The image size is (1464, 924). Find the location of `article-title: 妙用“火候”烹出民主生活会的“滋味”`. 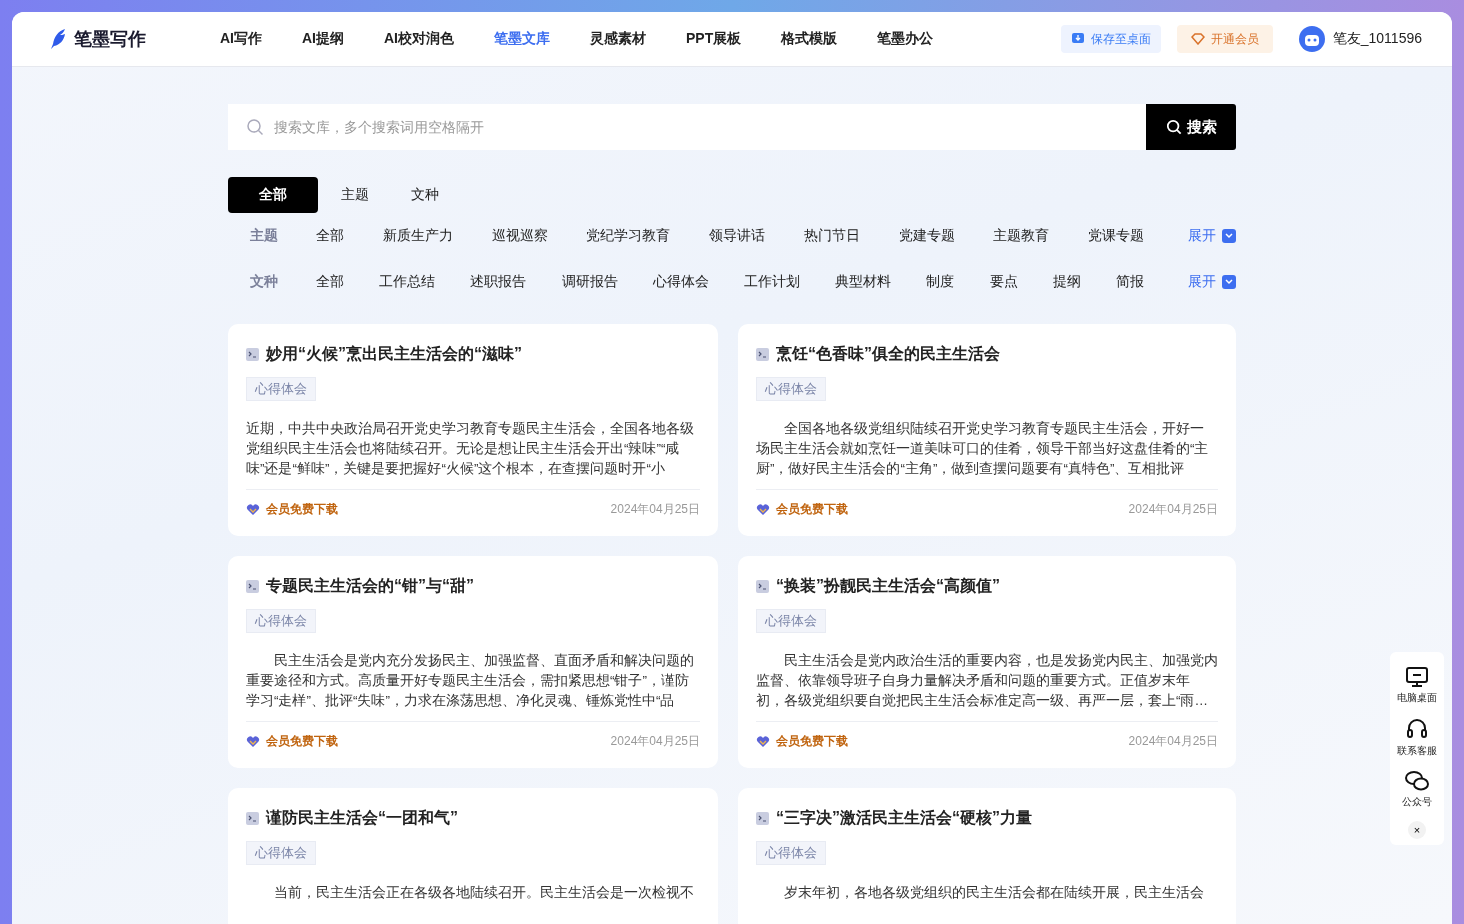

article-title: 妙用“火候”烹出民主生活会的“滋味” is located at coordinates (394, 354).